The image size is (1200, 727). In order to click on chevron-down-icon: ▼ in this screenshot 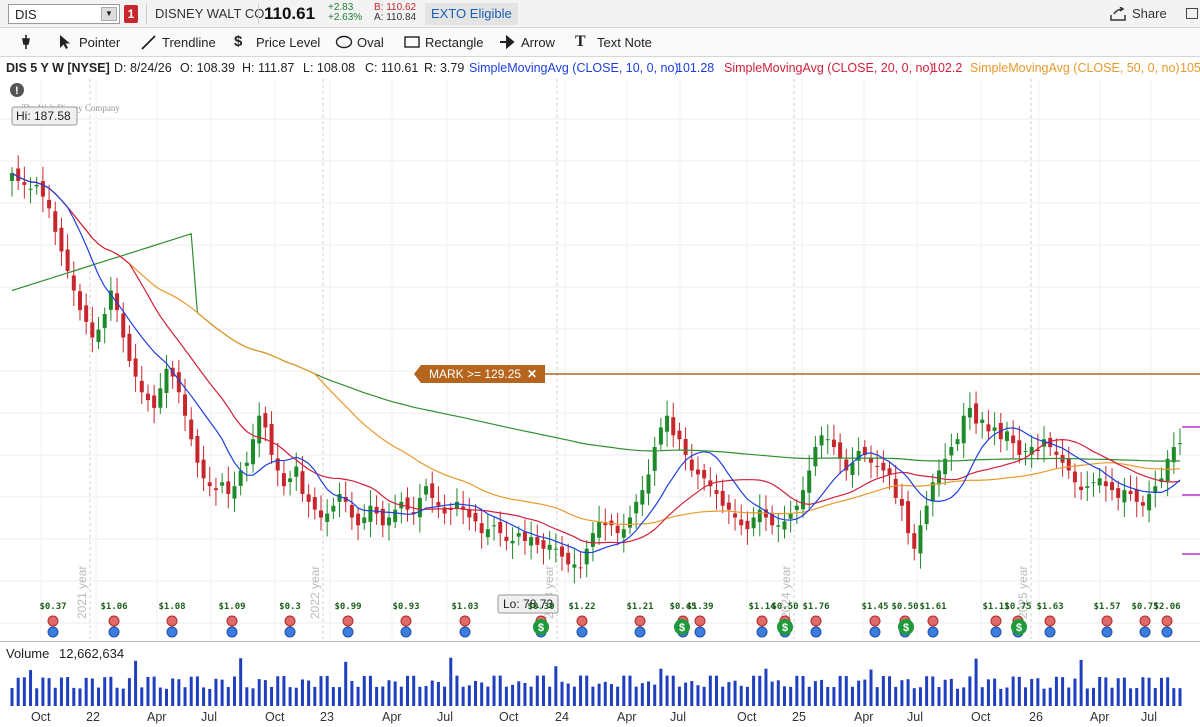, I will do `click(109, 14)`.